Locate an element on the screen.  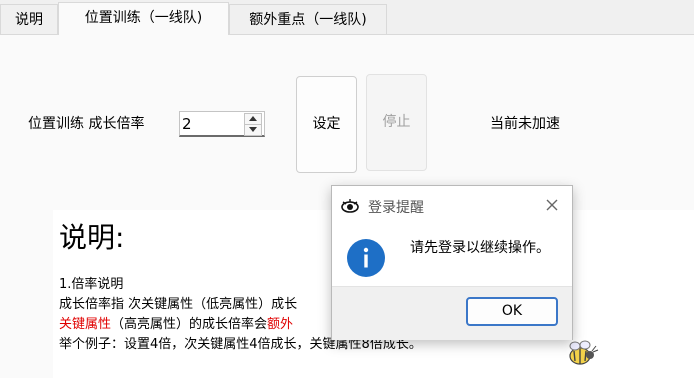
growth-rate-input is located at coordinates (212, 124).